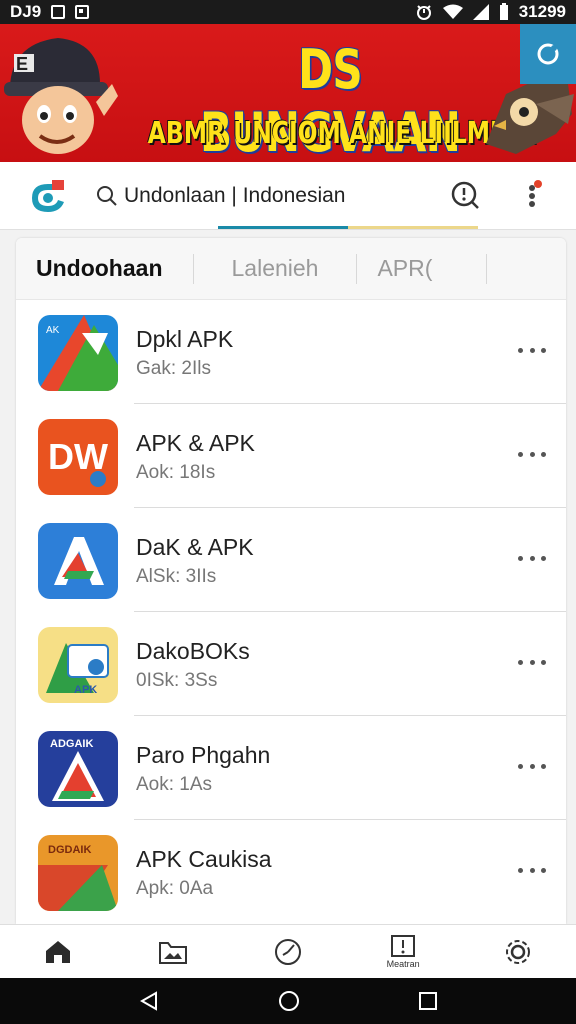 This screenshot has height=1024, width=576. What do you see at coordinates (490, 12) in the screenshot?
I see `status-right: 31299` at bounding box center [490, 12].